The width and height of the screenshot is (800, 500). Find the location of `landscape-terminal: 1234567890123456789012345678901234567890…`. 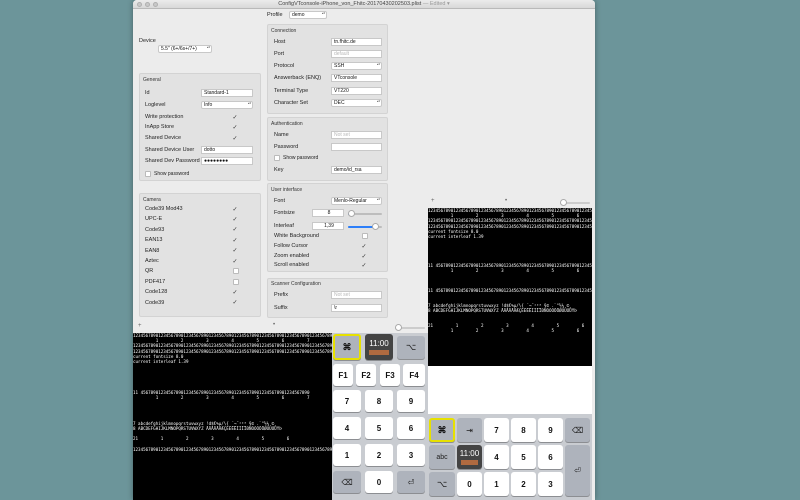

landscape-terminal: 1234567890123456789012345678901234567890… is located at coordinates (510, 287).